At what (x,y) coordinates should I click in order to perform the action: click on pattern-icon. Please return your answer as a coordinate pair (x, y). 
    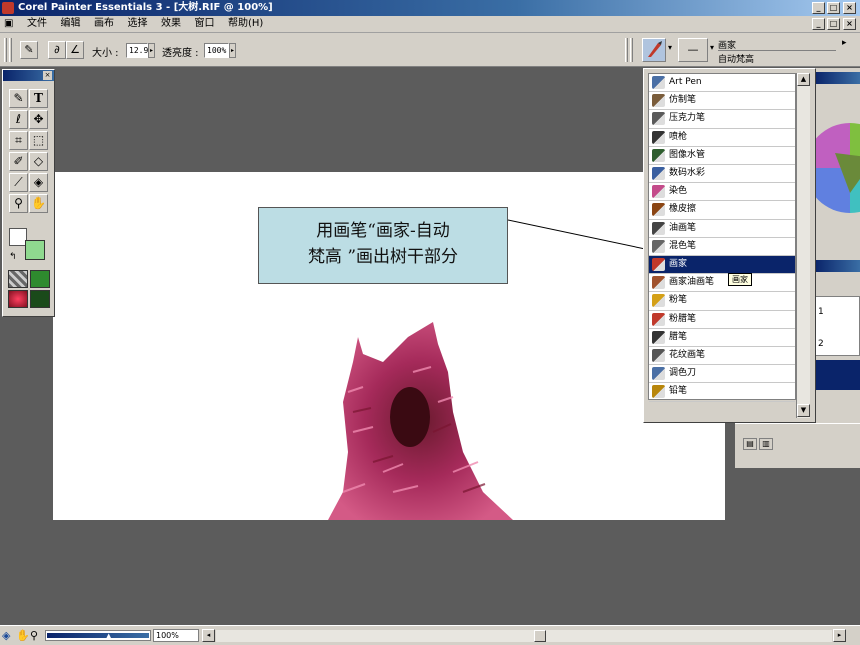
    Looking at the image, I should click on (18, 299).